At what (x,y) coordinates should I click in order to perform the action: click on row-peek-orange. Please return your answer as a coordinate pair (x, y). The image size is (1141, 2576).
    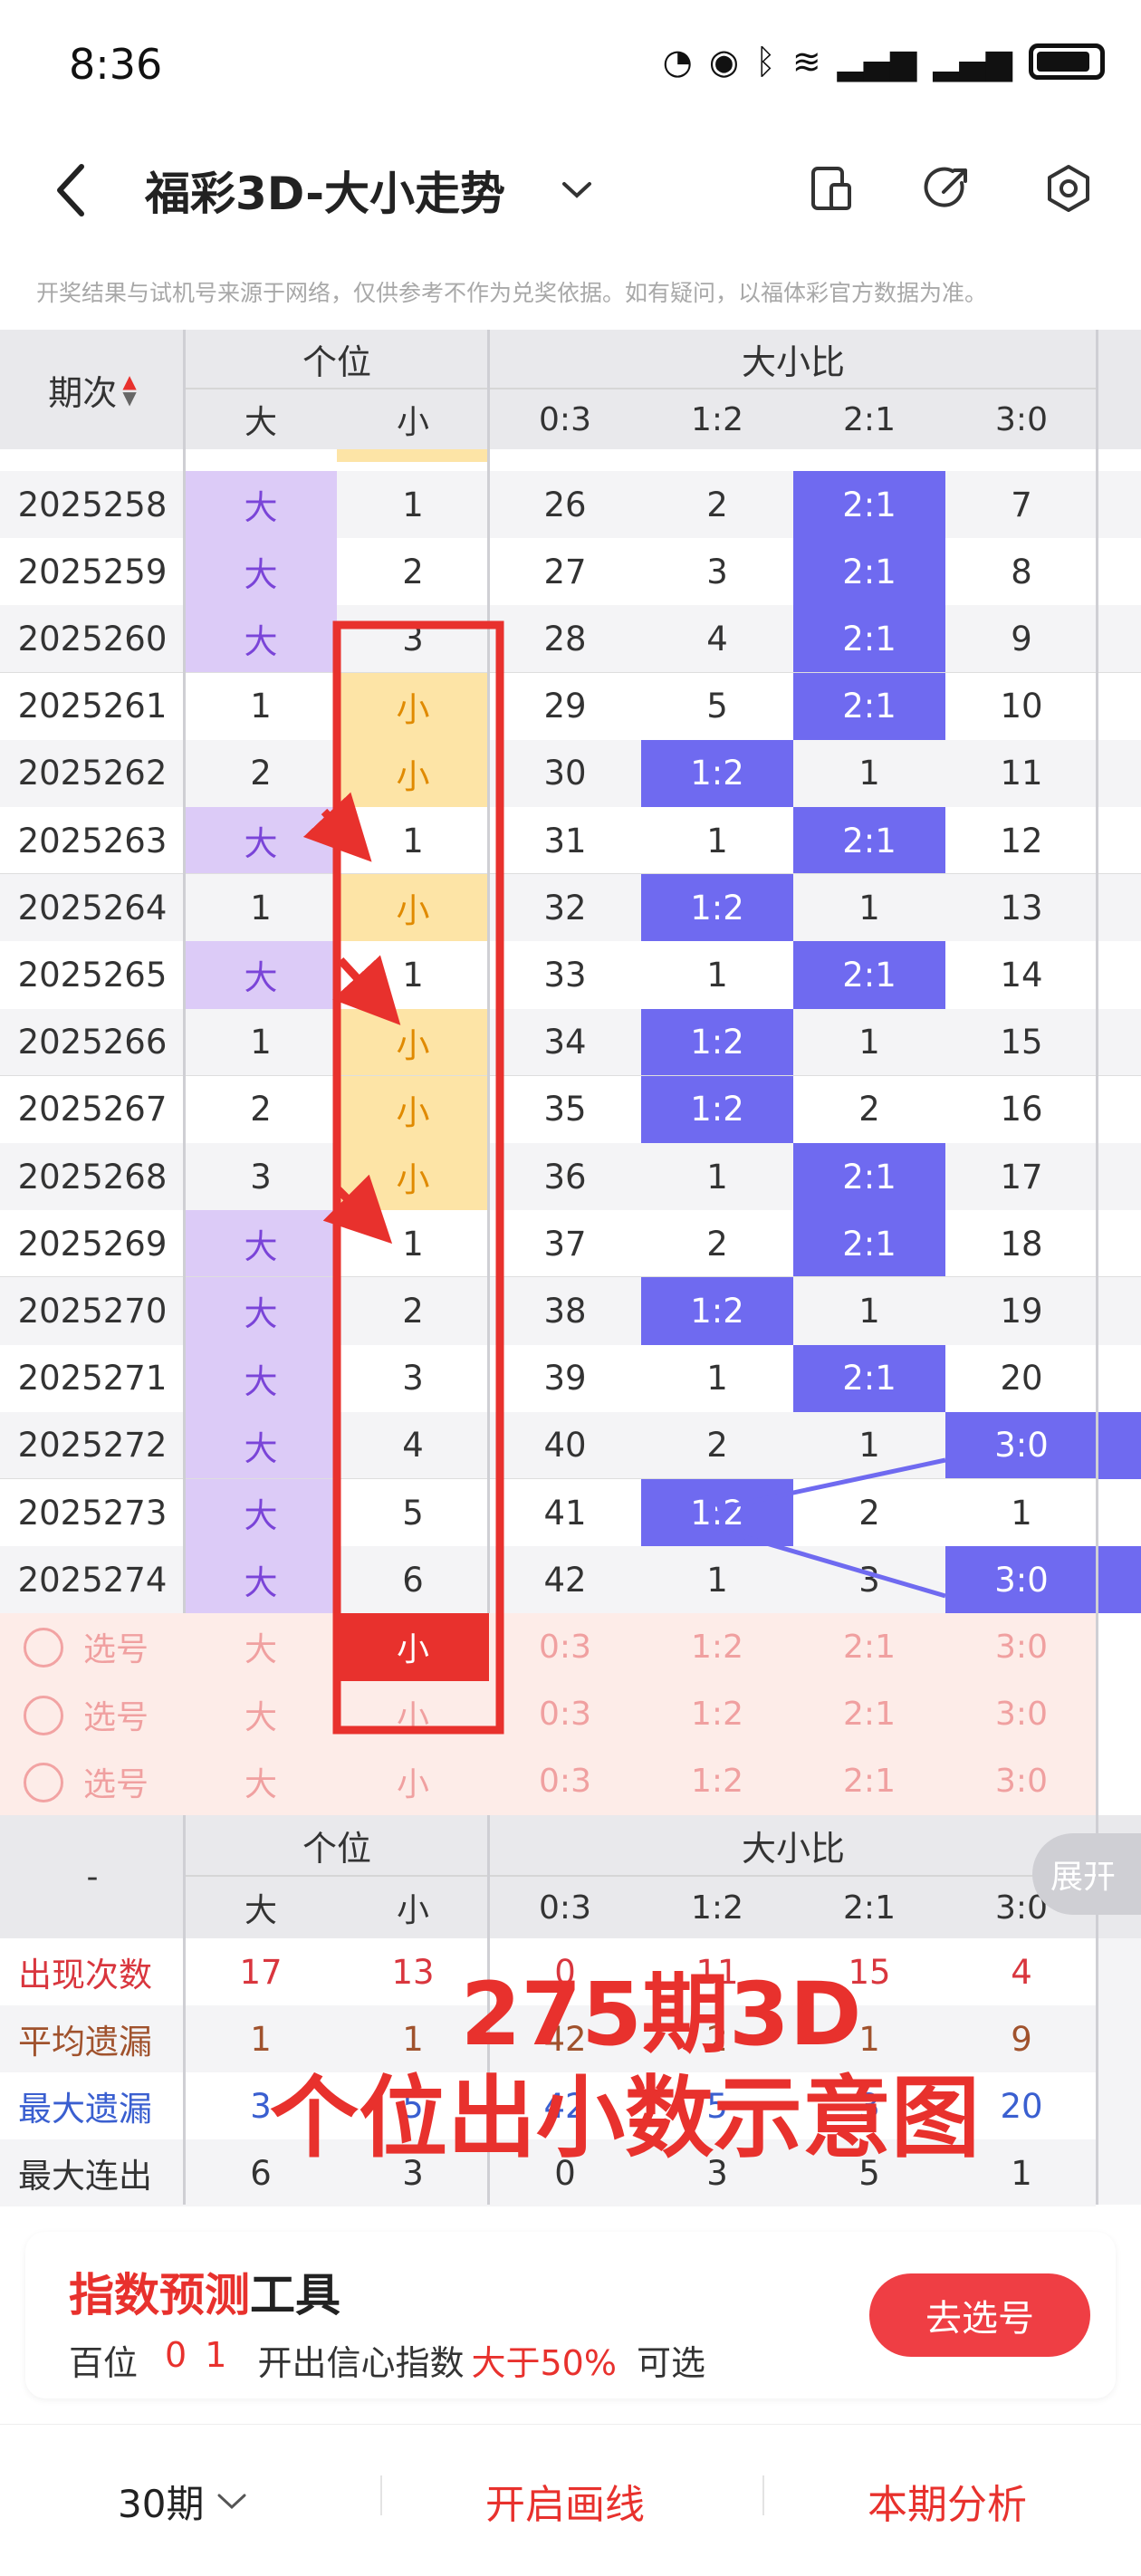
    Looking at the image, I should click on (413, 455).